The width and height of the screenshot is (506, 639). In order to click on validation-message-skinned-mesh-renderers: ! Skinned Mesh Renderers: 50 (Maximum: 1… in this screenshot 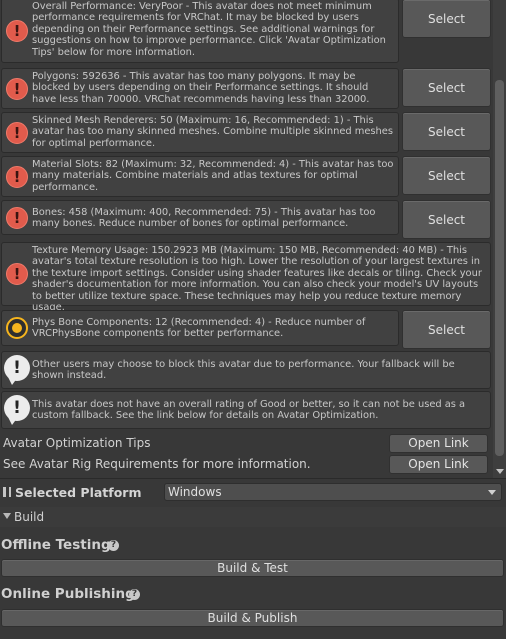, I will do `click(200, 132)`.